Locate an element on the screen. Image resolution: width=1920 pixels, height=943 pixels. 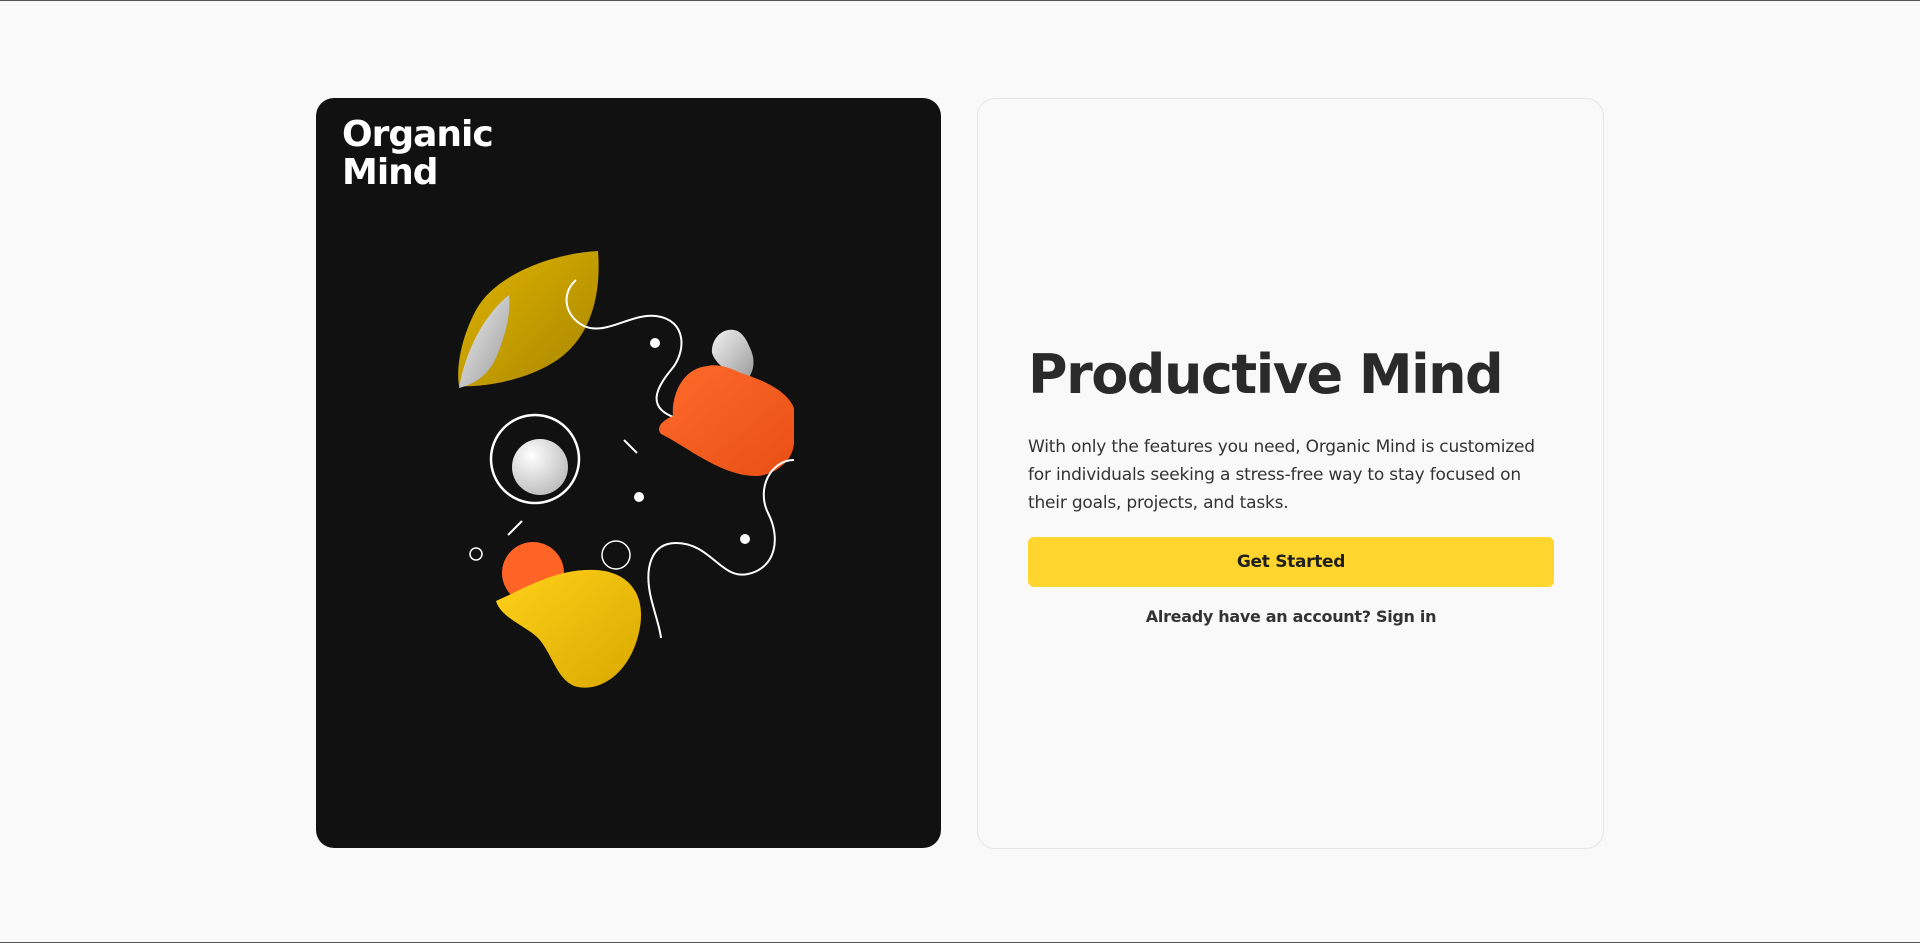
silver-ball is located at coordinates (540, 467).